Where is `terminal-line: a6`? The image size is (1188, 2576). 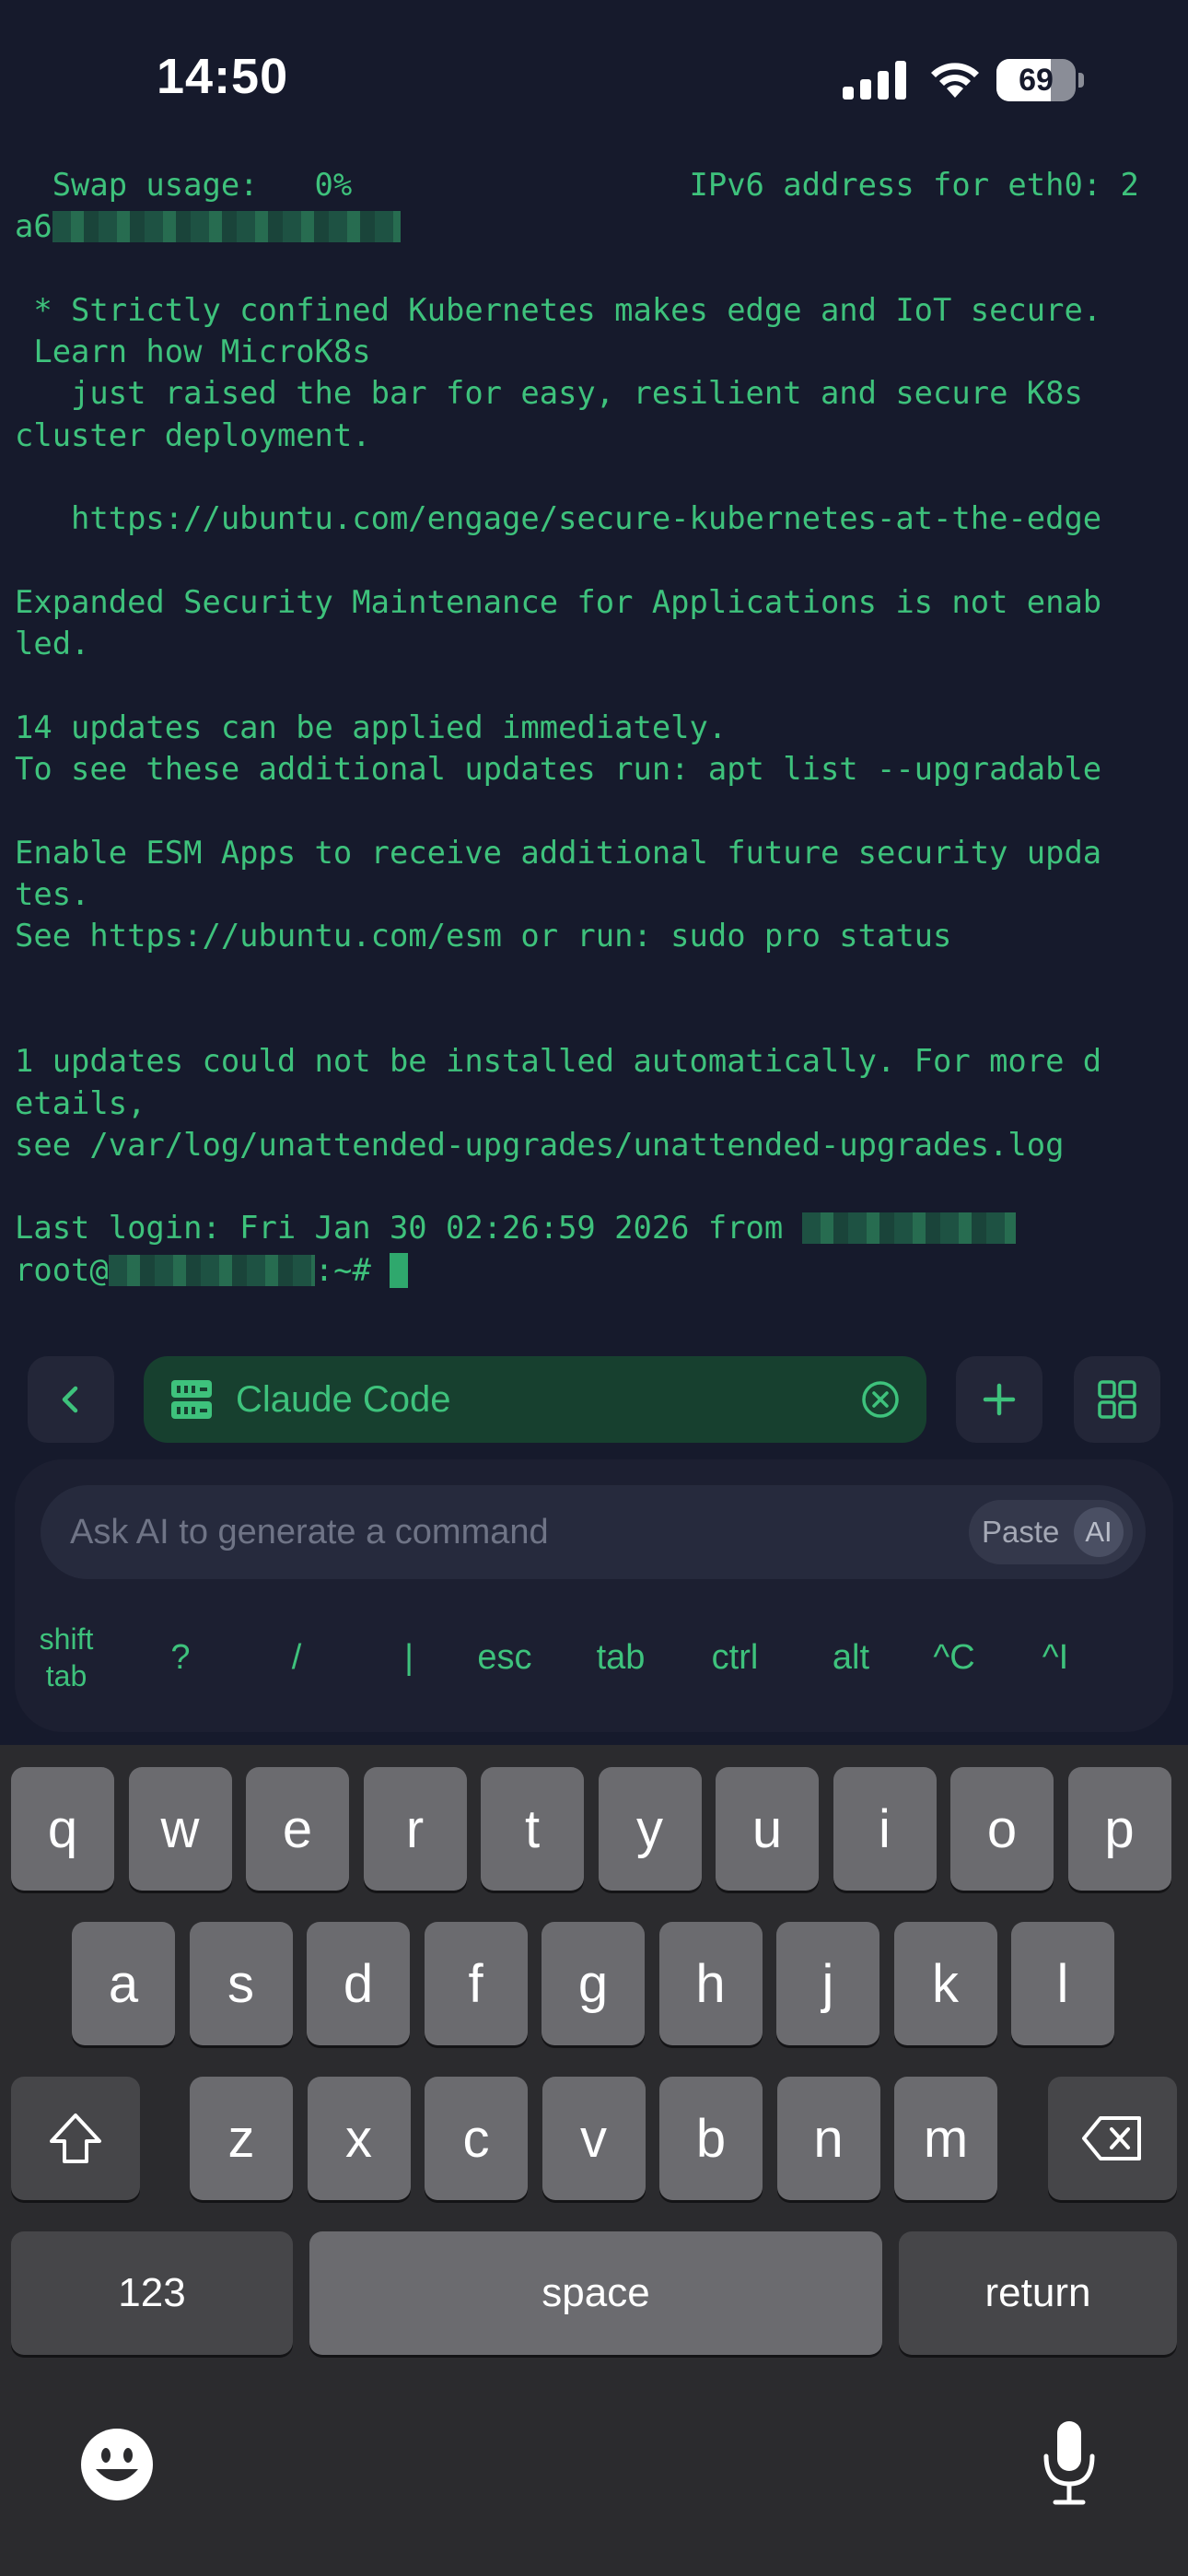
terminal-line: a6 is located at coordinates (596, 226).